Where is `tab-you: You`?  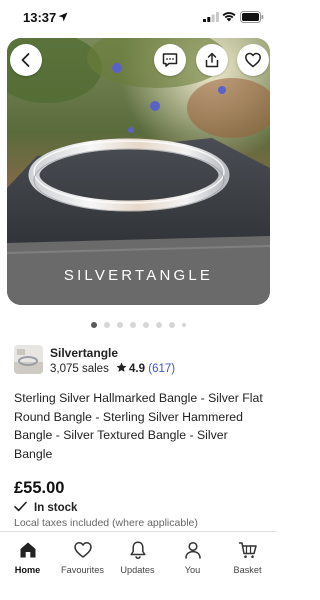
tab-you: You is located at coordinates (192, 557).